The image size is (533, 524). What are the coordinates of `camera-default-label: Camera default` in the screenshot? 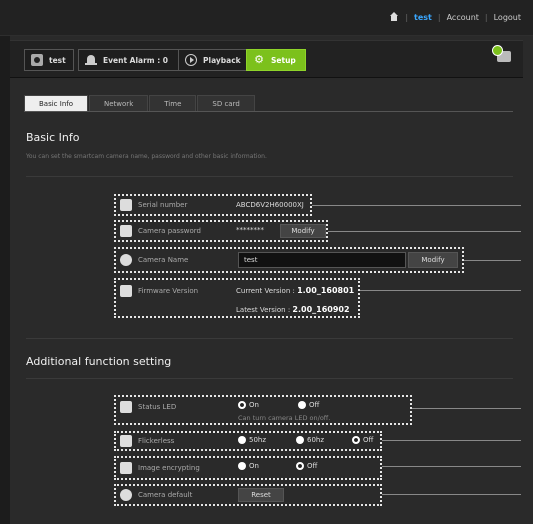 It's located at (165, 495).